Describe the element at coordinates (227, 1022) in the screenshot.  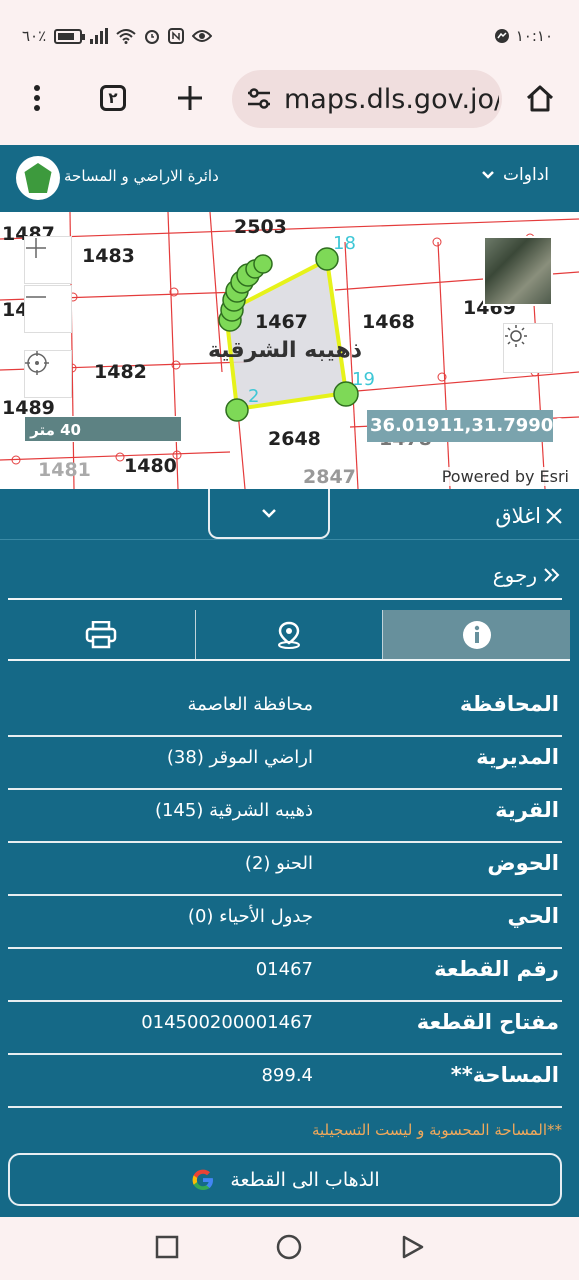
I see `detail-value: 014500200001467` at that location.